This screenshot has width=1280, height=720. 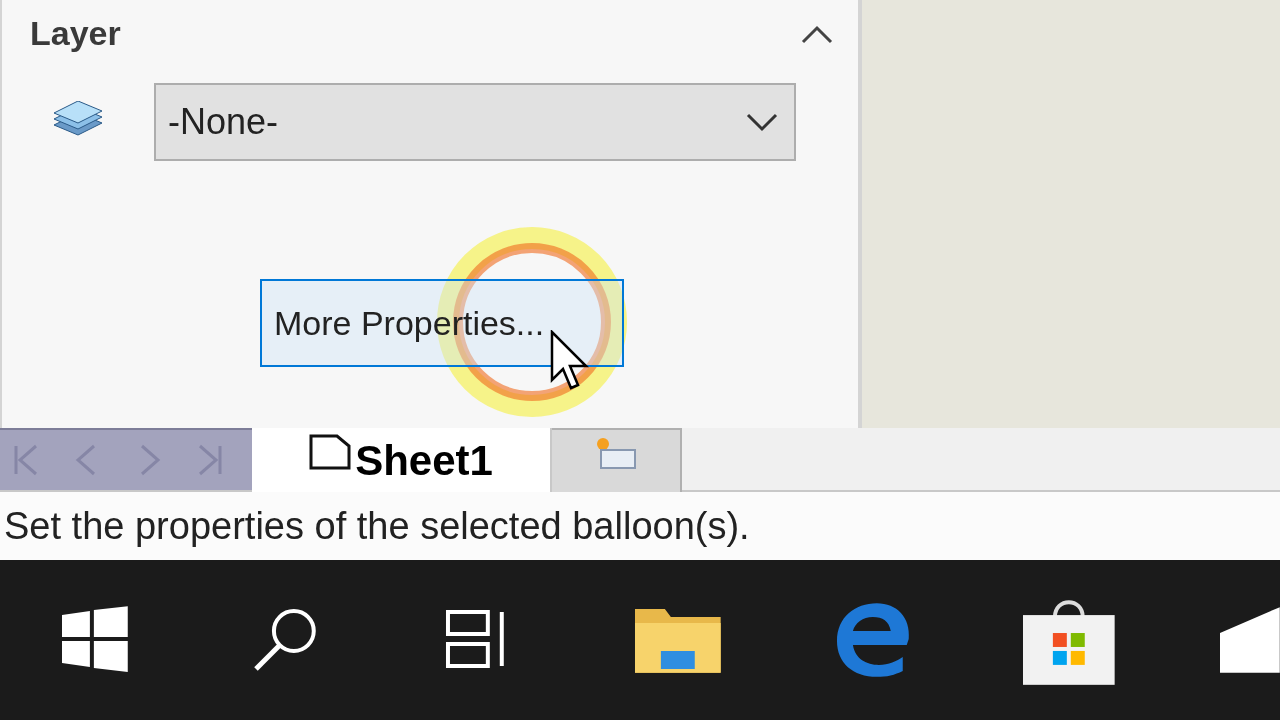 What do you see at coordinates (402, 460) in the screenshot?
I see `sheet-tab: Sheet1` at bounding box center [402, 460].